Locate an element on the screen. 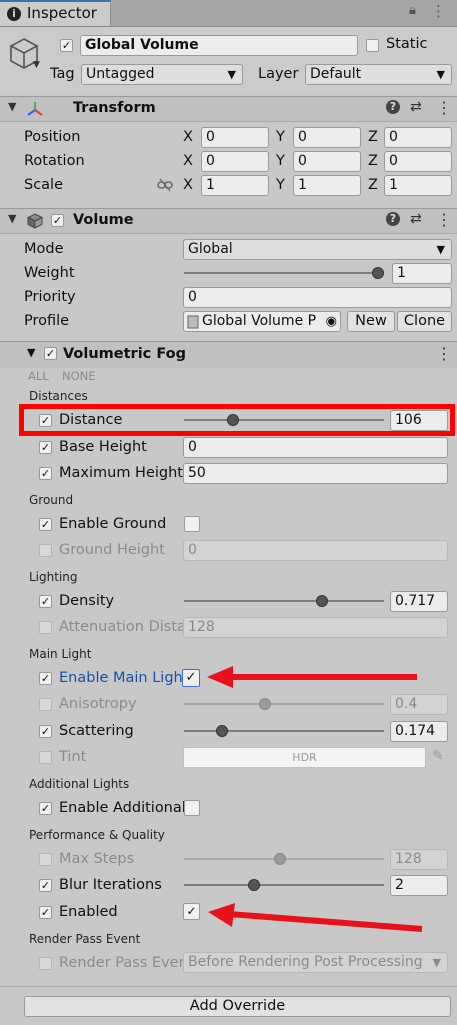  eyedropper-icon: ✎ is located at coordinates (438, 756).